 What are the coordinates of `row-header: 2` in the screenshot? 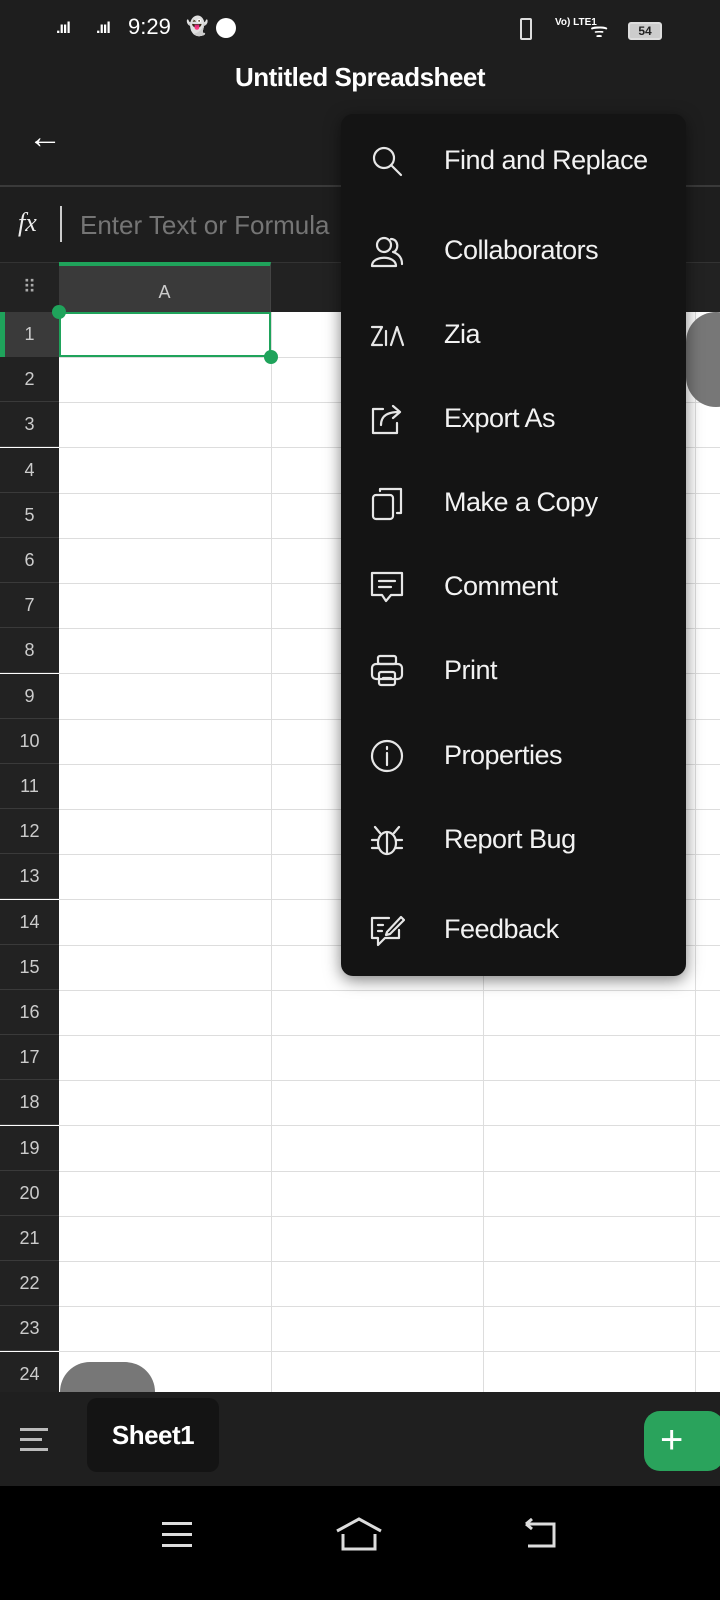 It's located at (29, 380).